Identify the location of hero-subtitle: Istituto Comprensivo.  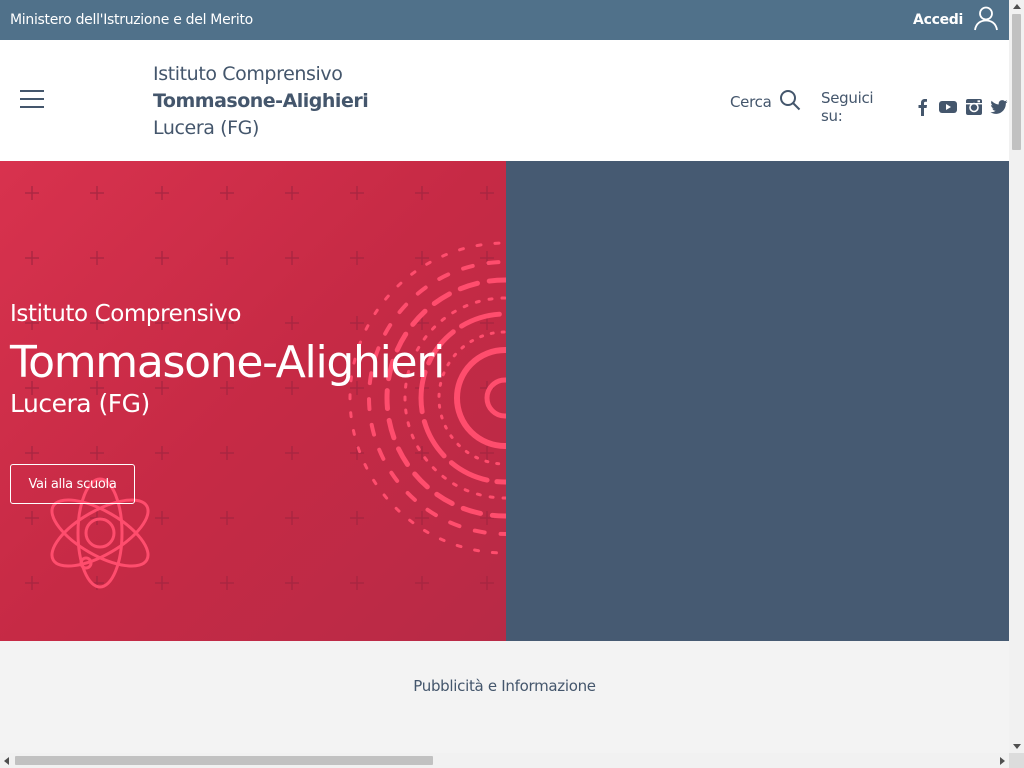
(126, 314).